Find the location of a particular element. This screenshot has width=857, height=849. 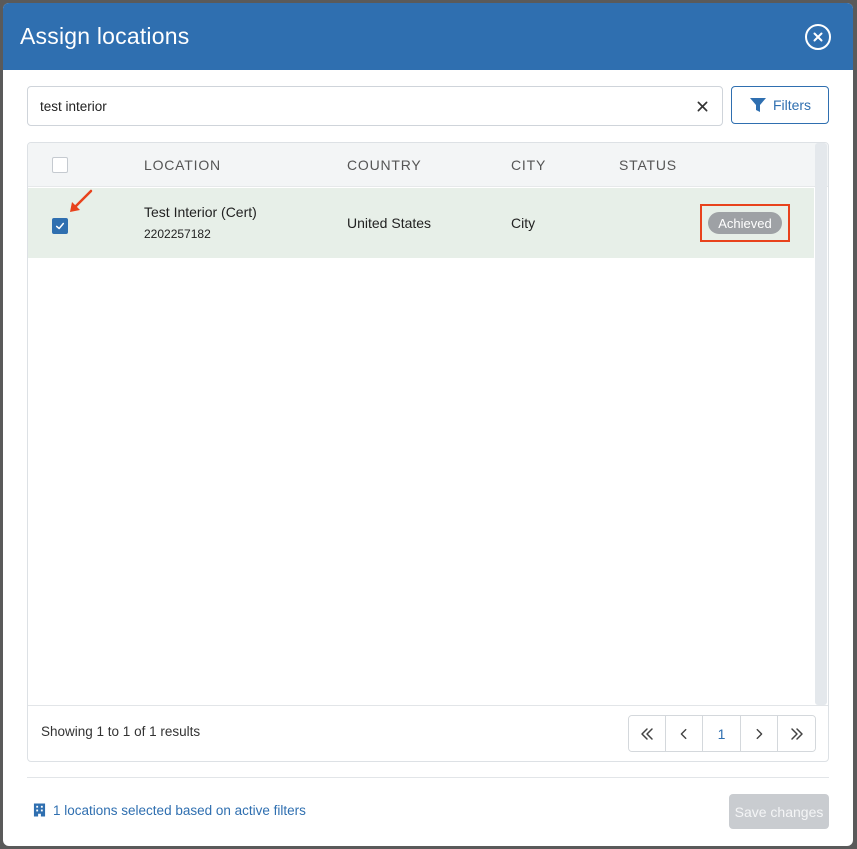

next-page-button is located at coordinates (759, 733).